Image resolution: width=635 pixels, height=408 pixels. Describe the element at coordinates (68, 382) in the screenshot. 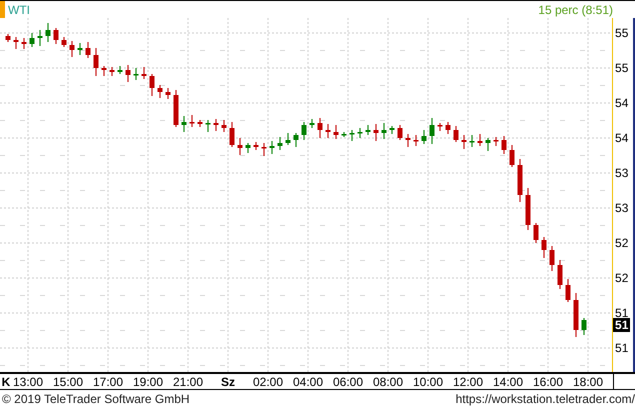

I see `time-axis-label: 15:00` at that location.